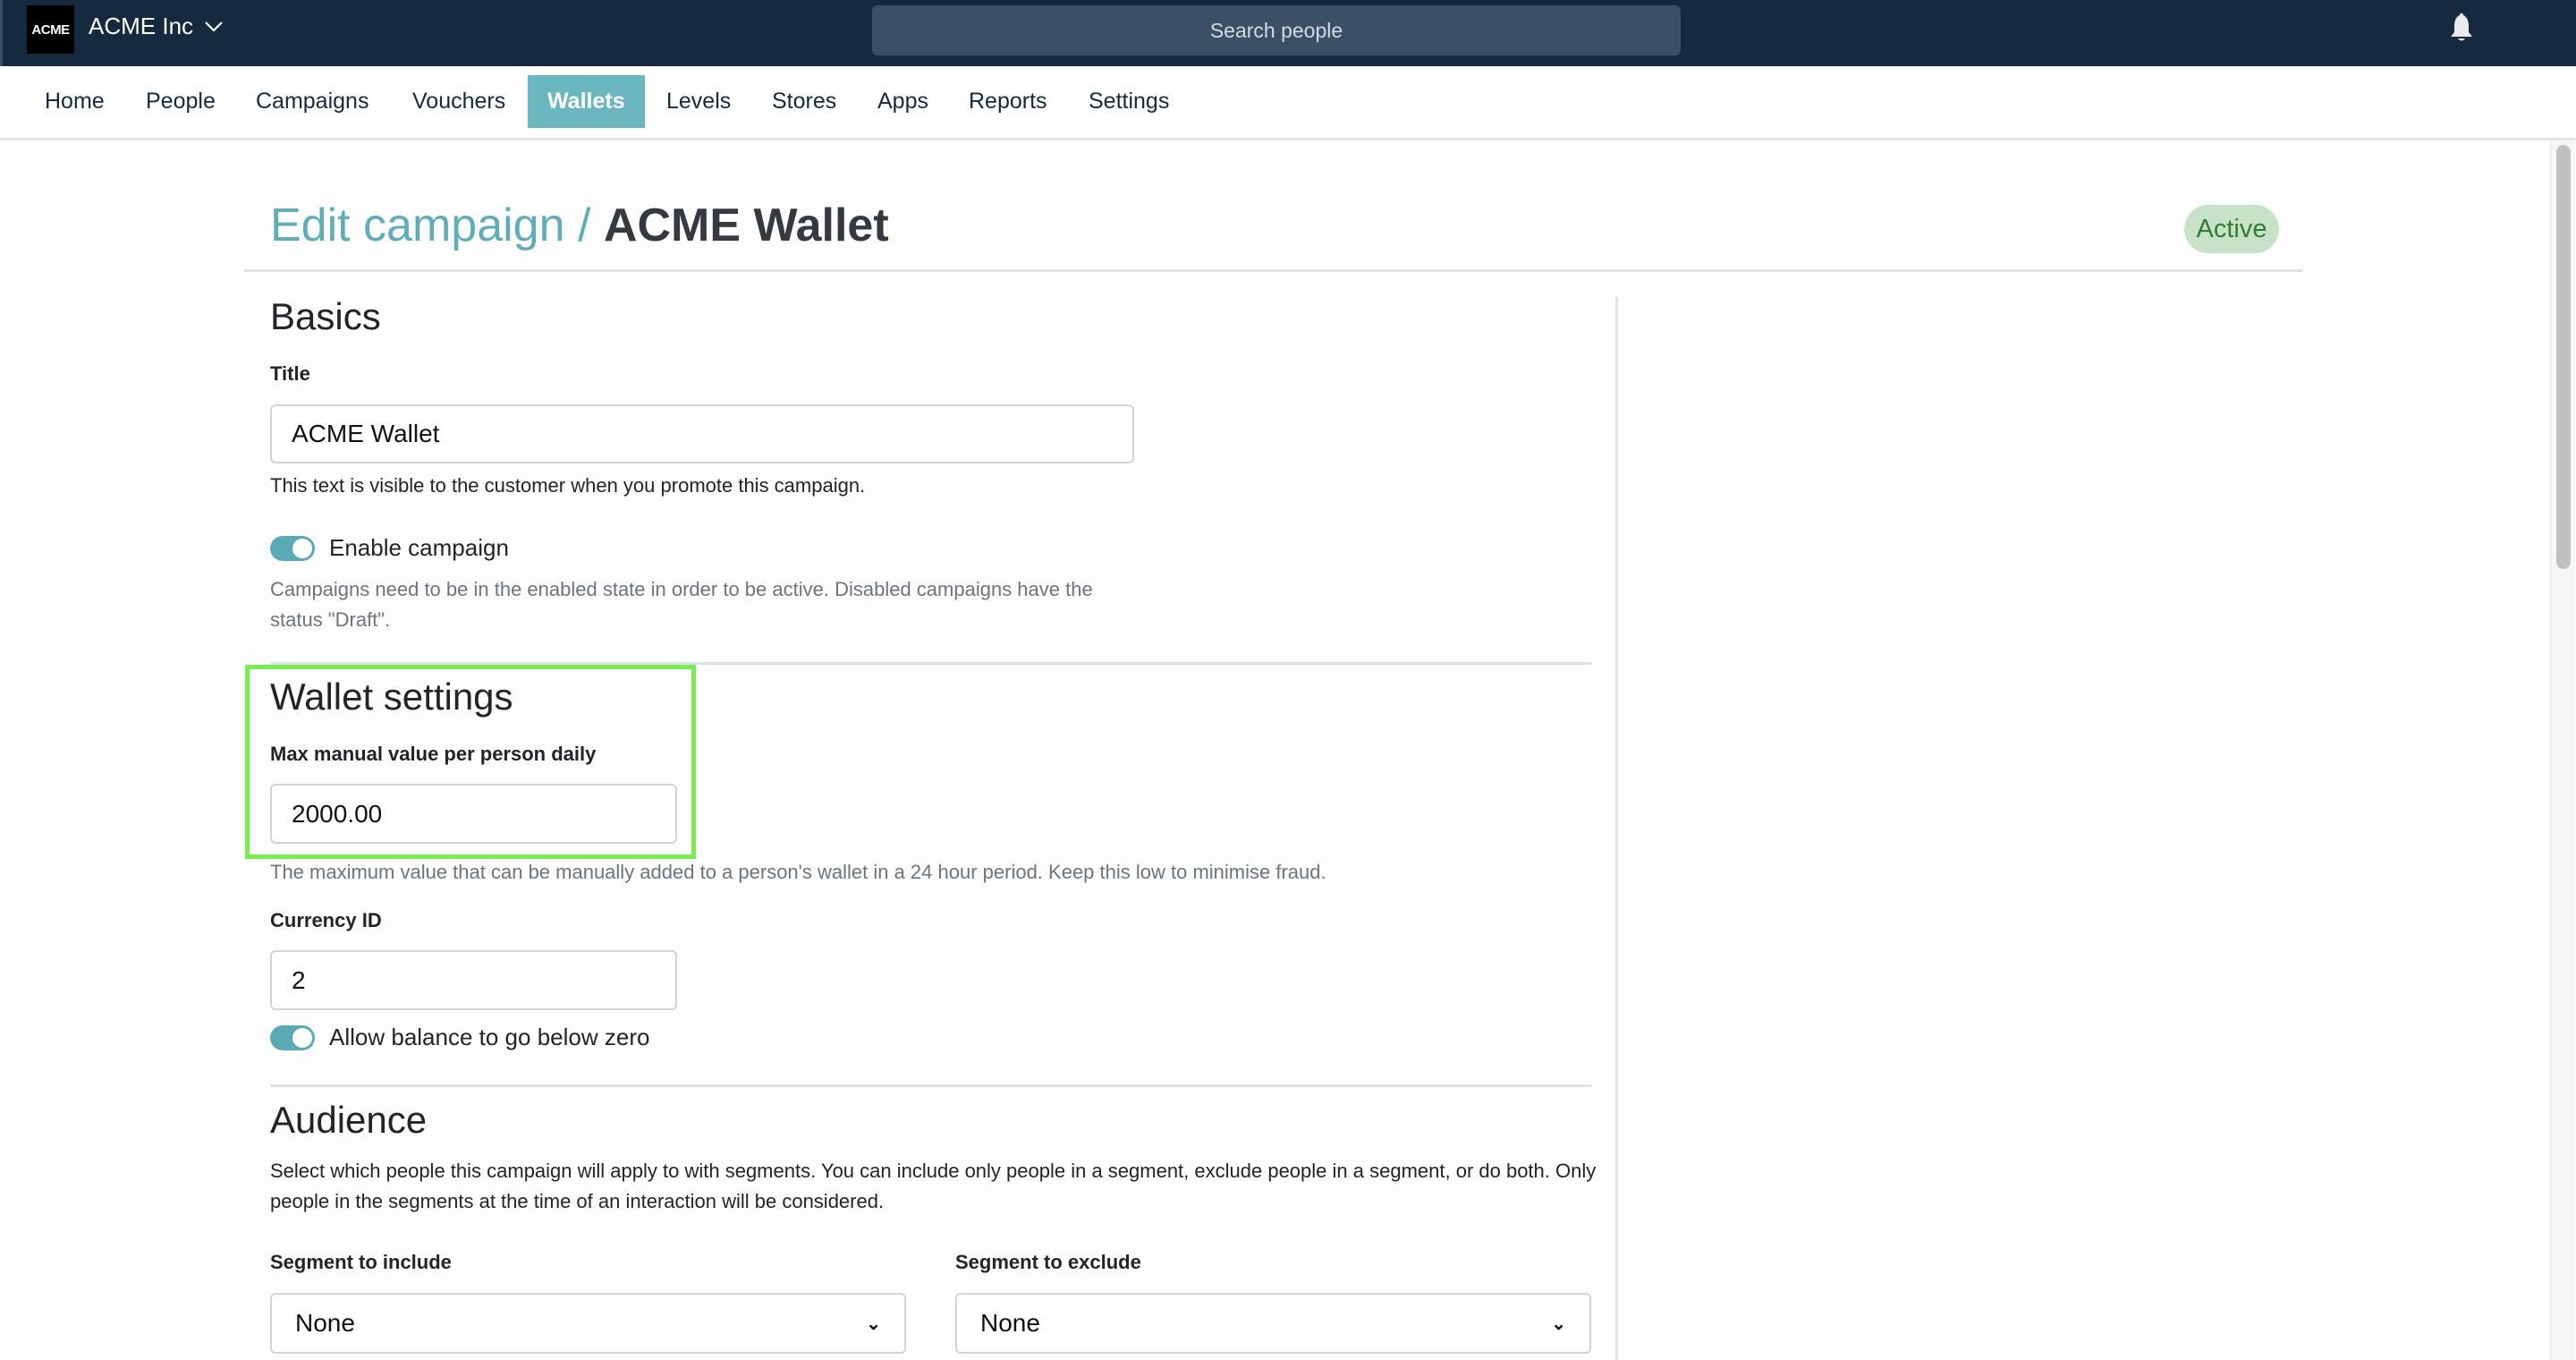 The image size is (2576, 1360). Describe the element at coordinates (1273, 1323) in the screenshot. I see `segment-exclude-select: None ⌄` at that location.